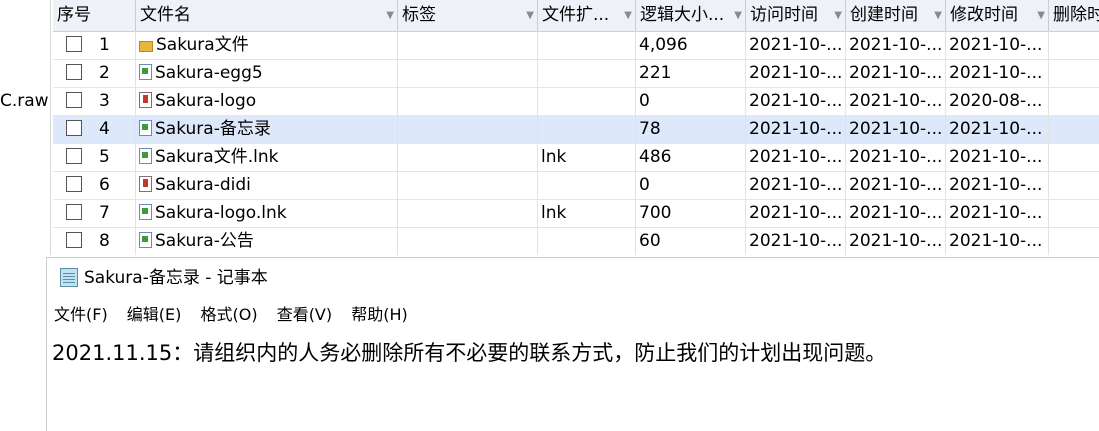  I want to click on filename-cell: Sakura文件, so click(267, 45).